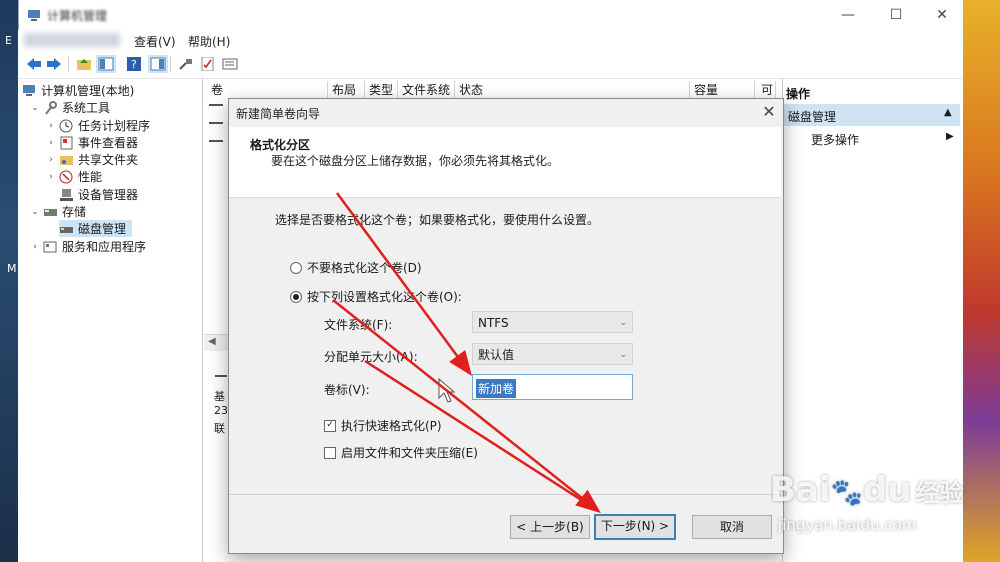 The width and height of the screenshot is (1000, 562). I want to click on watermark-brand2: du, so click(887, 490).